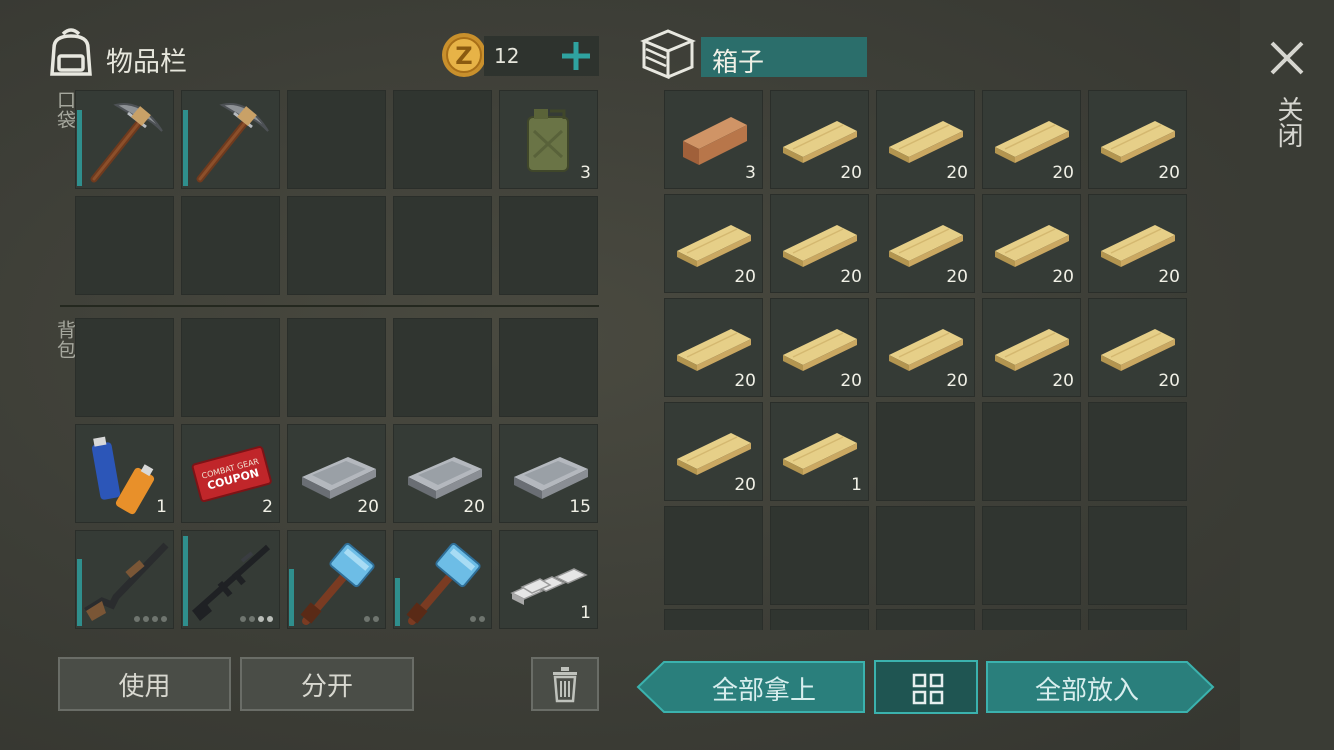  I want to click on split-button: 分开, so click(327, 684).